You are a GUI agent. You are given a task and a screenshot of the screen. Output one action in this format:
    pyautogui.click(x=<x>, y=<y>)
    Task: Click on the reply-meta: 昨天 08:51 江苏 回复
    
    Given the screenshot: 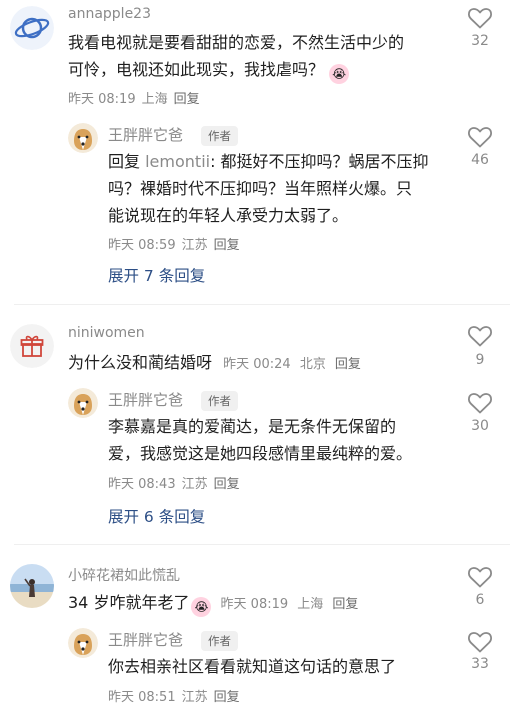 What is the action you would take?
    pyautogui.click(x=174, y=697)
    